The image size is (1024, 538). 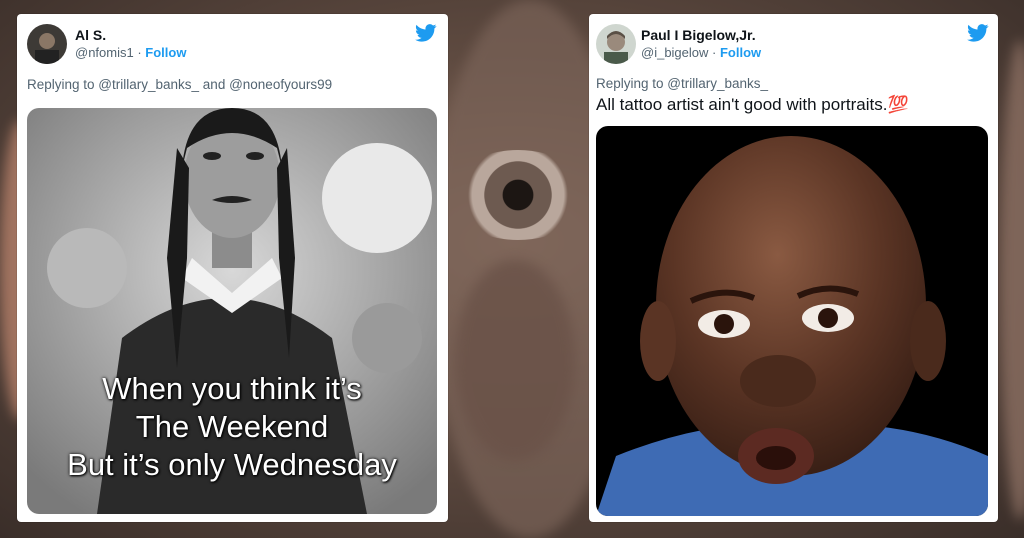 I want to click on display-name: Al S., so click(x=90, y=35).